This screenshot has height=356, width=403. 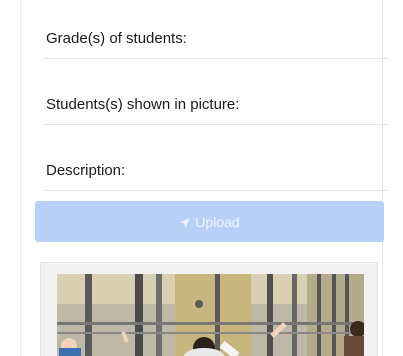 I want to click on upload-button-label: Upload, so click(x=217, y=221).